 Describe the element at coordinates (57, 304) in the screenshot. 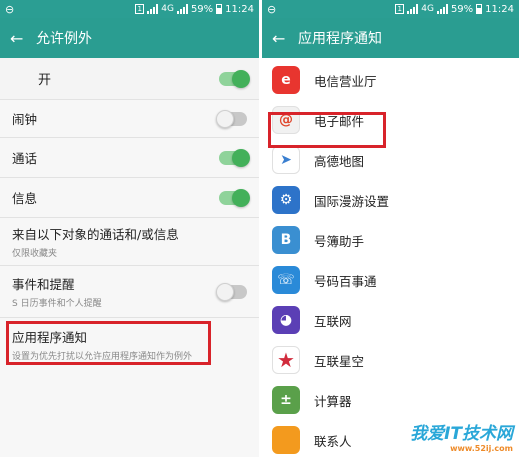

I see `row-subtitle: S 日历事件和个人提醒` at that location.